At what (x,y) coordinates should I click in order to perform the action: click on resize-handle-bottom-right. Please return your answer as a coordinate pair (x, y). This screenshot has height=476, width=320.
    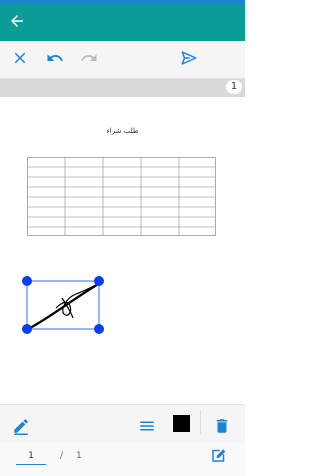
    Looking at the image, I should click on (99, 329).